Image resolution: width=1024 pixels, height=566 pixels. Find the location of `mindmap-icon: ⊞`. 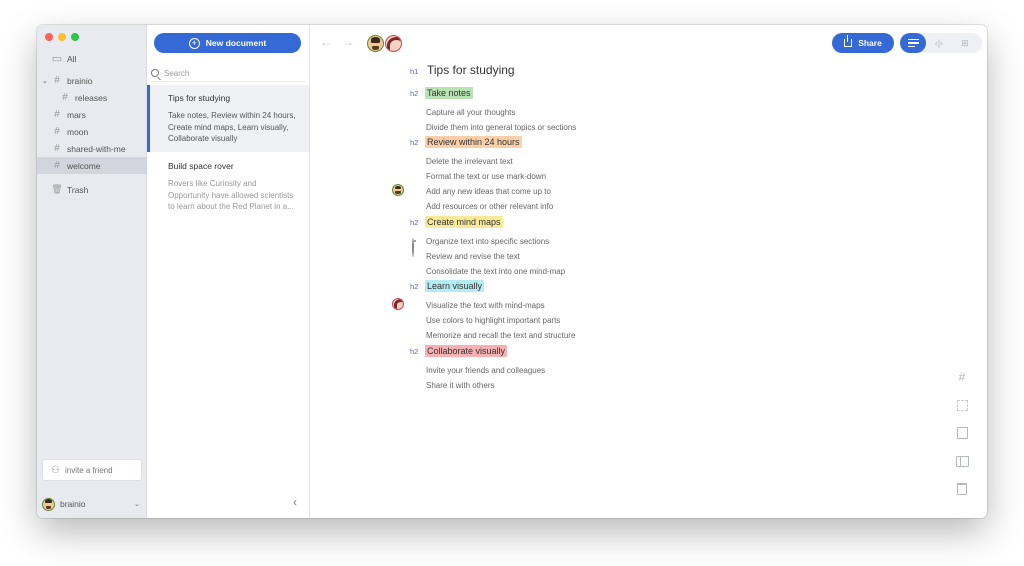

mindmap-icon: ⊞ is located at coordinates (965, 42).